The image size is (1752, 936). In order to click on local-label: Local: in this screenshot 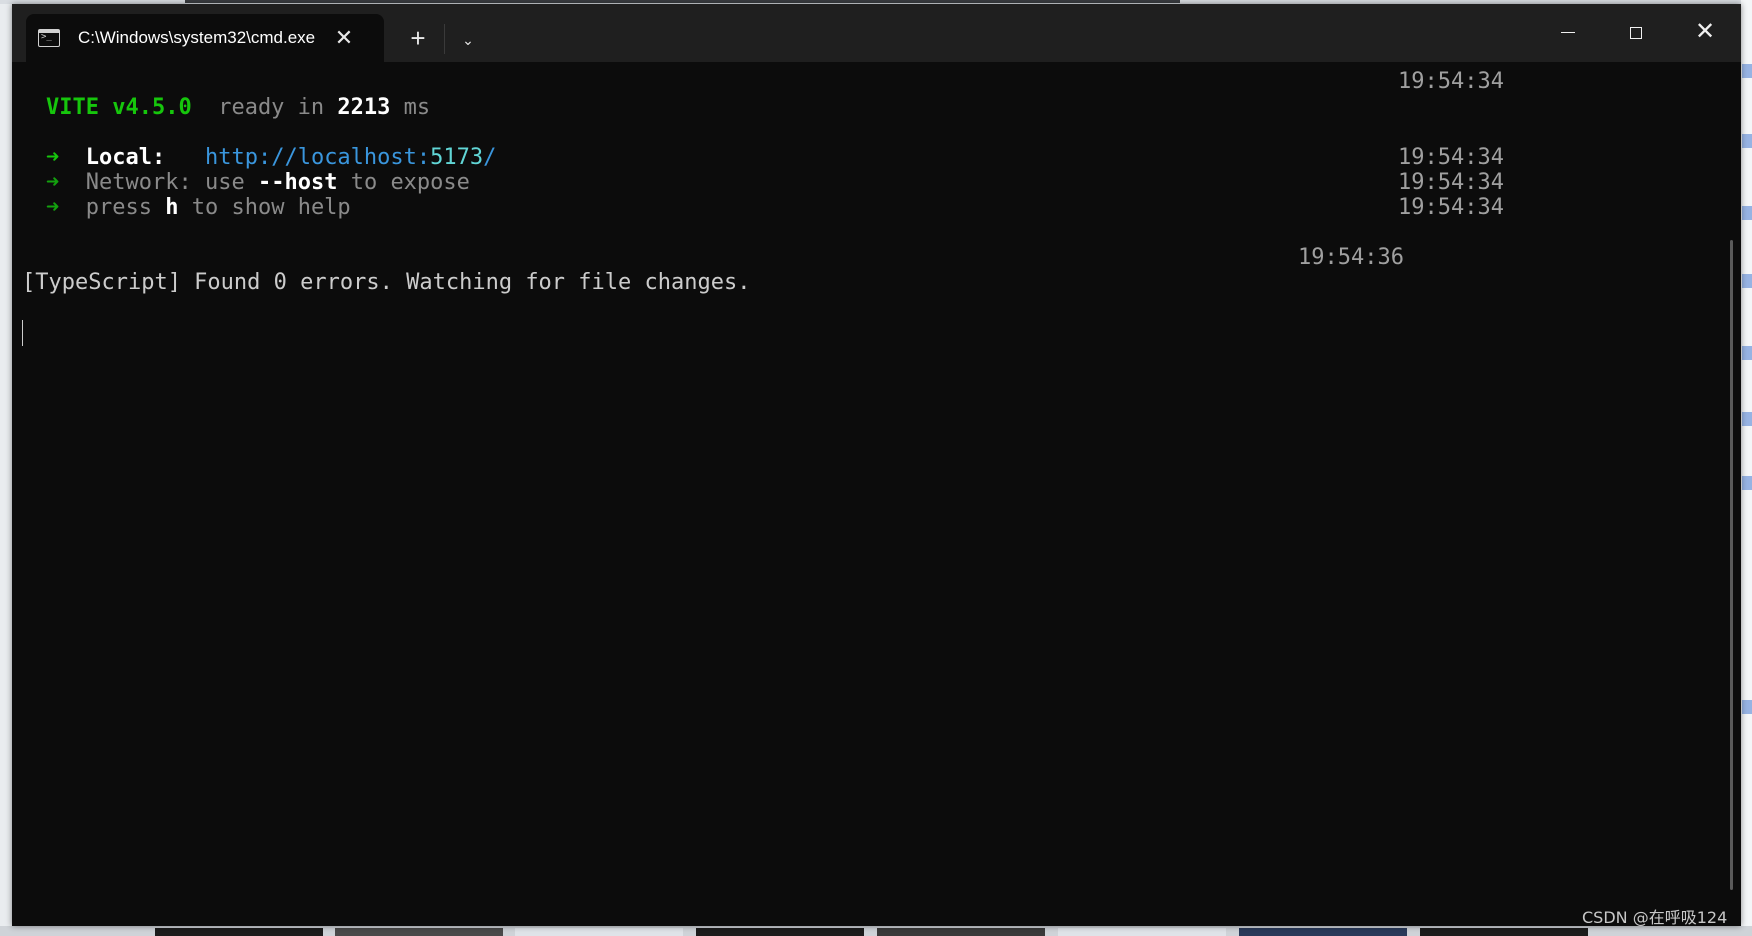, I will do `click(125, 157)`.